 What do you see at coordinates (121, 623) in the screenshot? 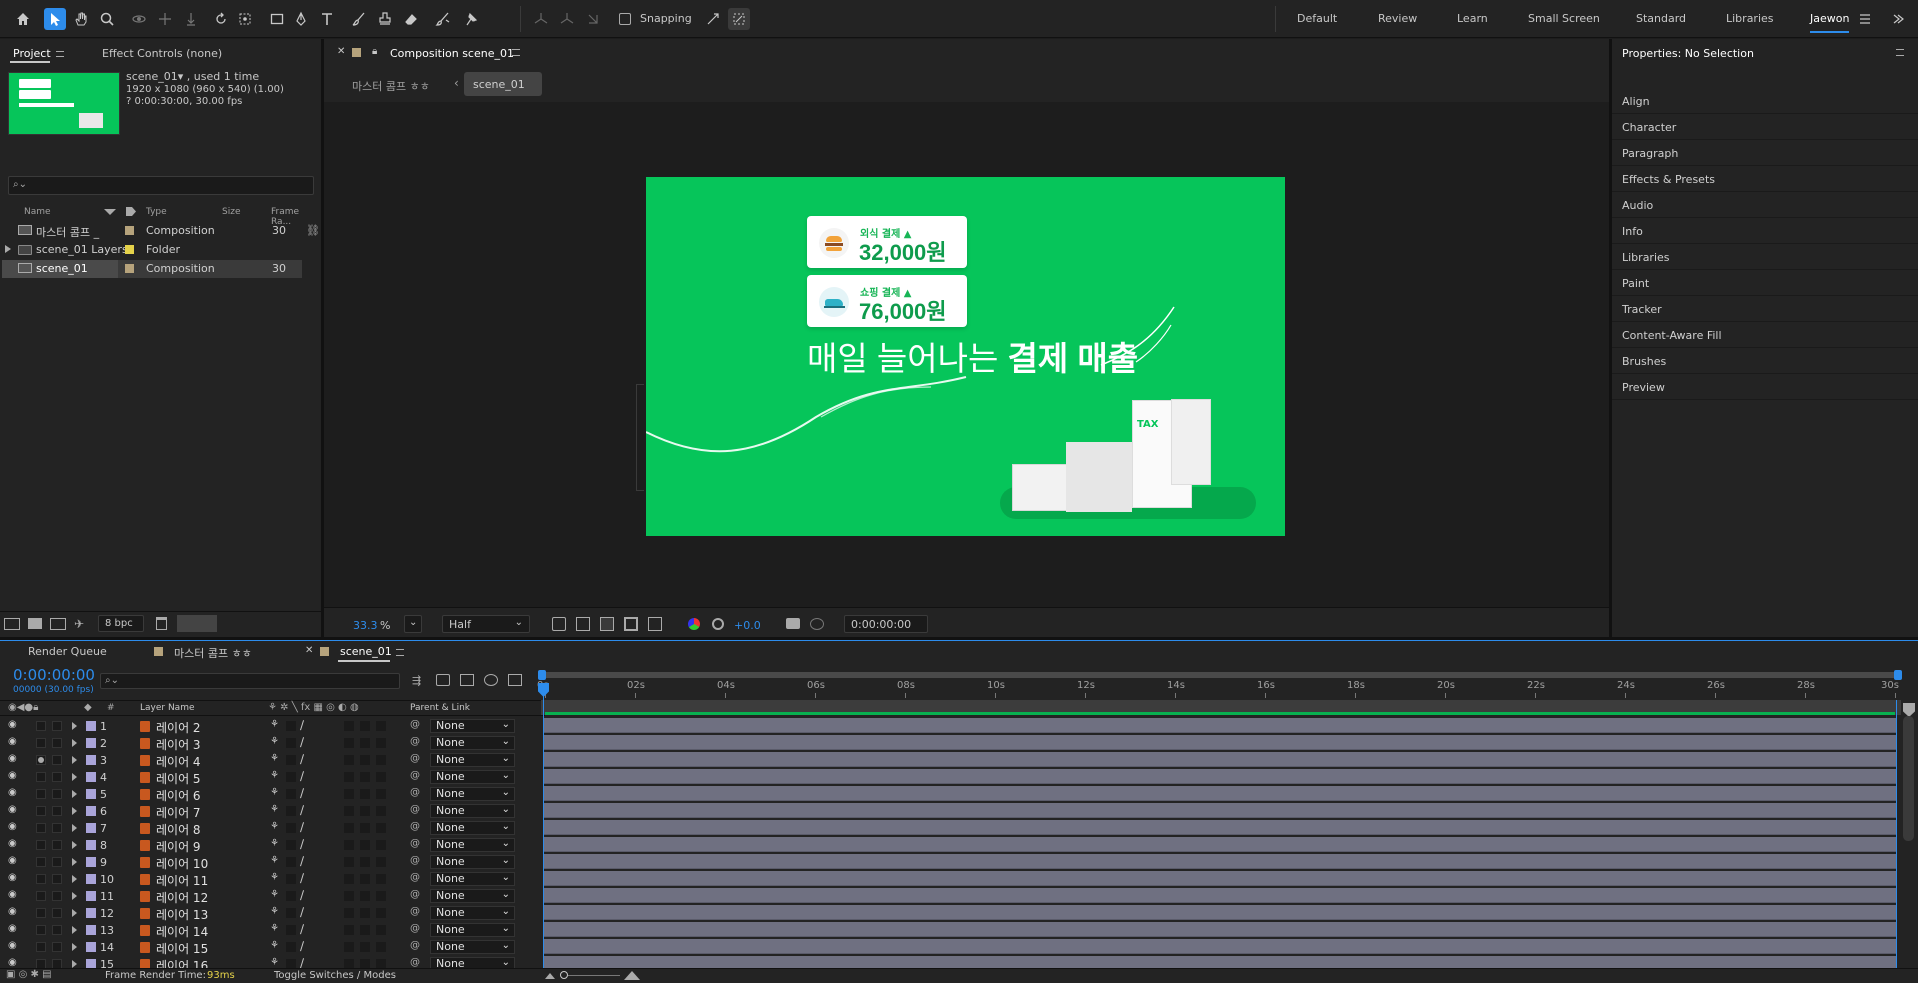
I see `bit-depth-button: 8 bpc` at bounding box center [121, 623].